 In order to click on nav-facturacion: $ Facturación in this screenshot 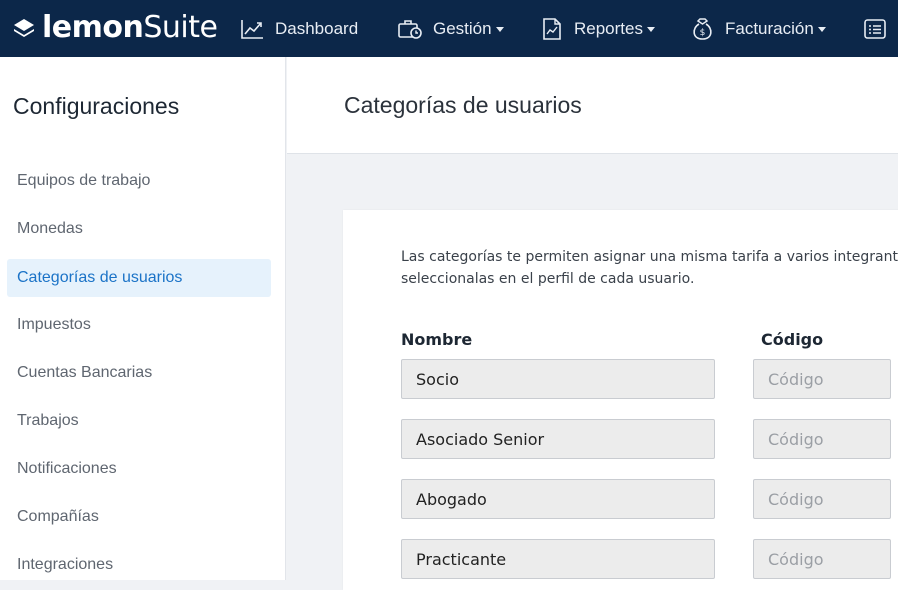, I will do `click(758, 28)`.